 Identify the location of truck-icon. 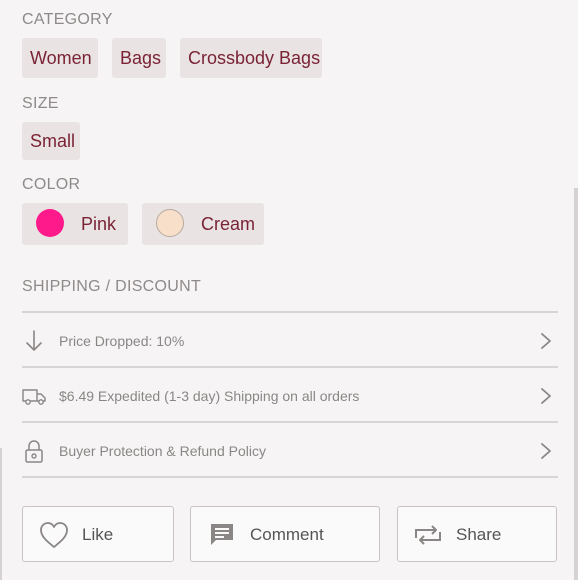
(34, 397).